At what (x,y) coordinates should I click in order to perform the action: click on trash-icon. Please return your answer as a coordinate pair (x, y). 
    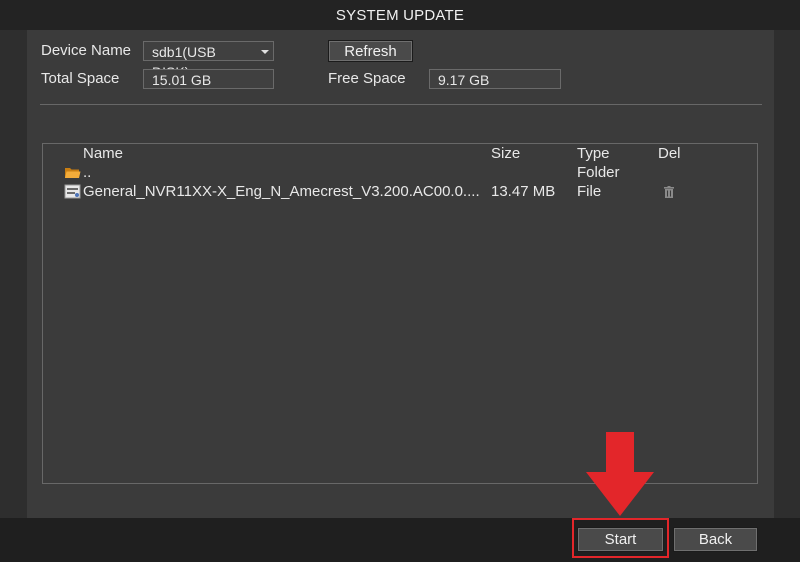
    Looking at the image, I should click on (669, 192).